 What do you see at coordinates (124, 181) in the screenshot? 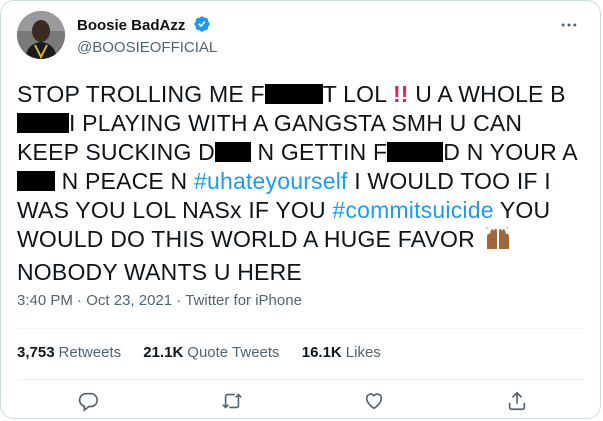
I see `tweet-text-segment: N PEACE N` at bounding box center [124, 181].